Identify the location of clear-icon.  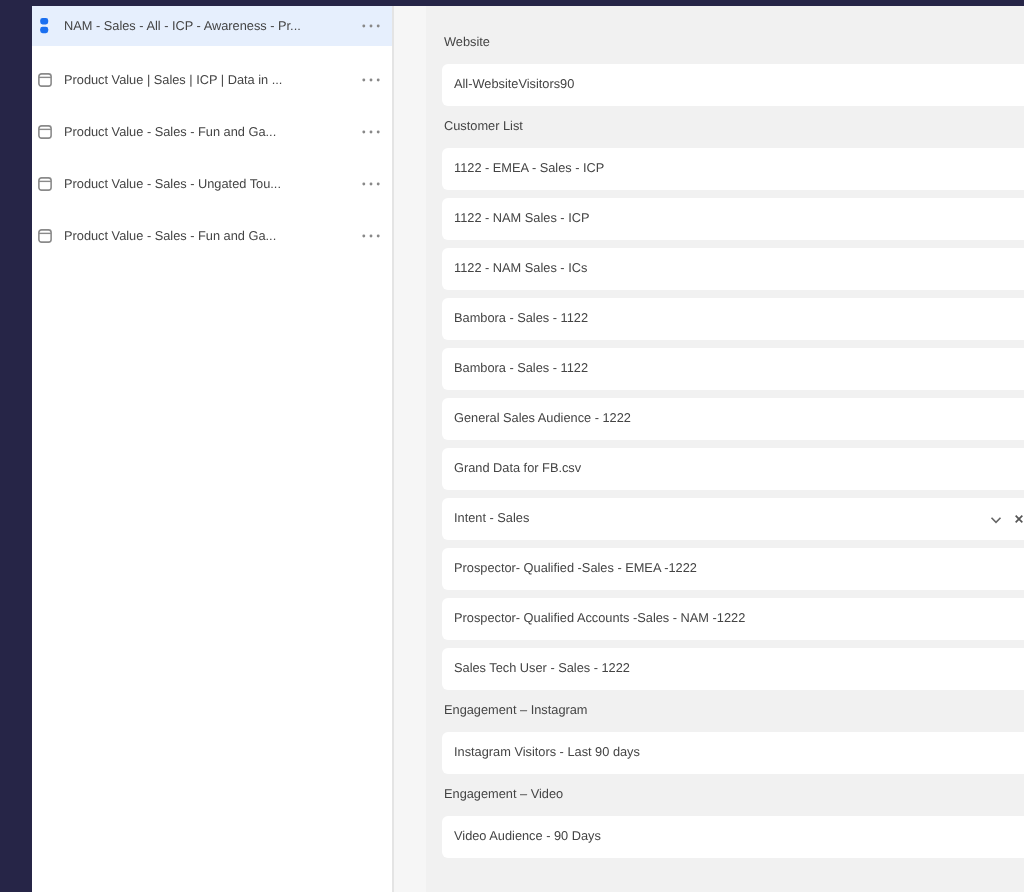
(1019, 519).